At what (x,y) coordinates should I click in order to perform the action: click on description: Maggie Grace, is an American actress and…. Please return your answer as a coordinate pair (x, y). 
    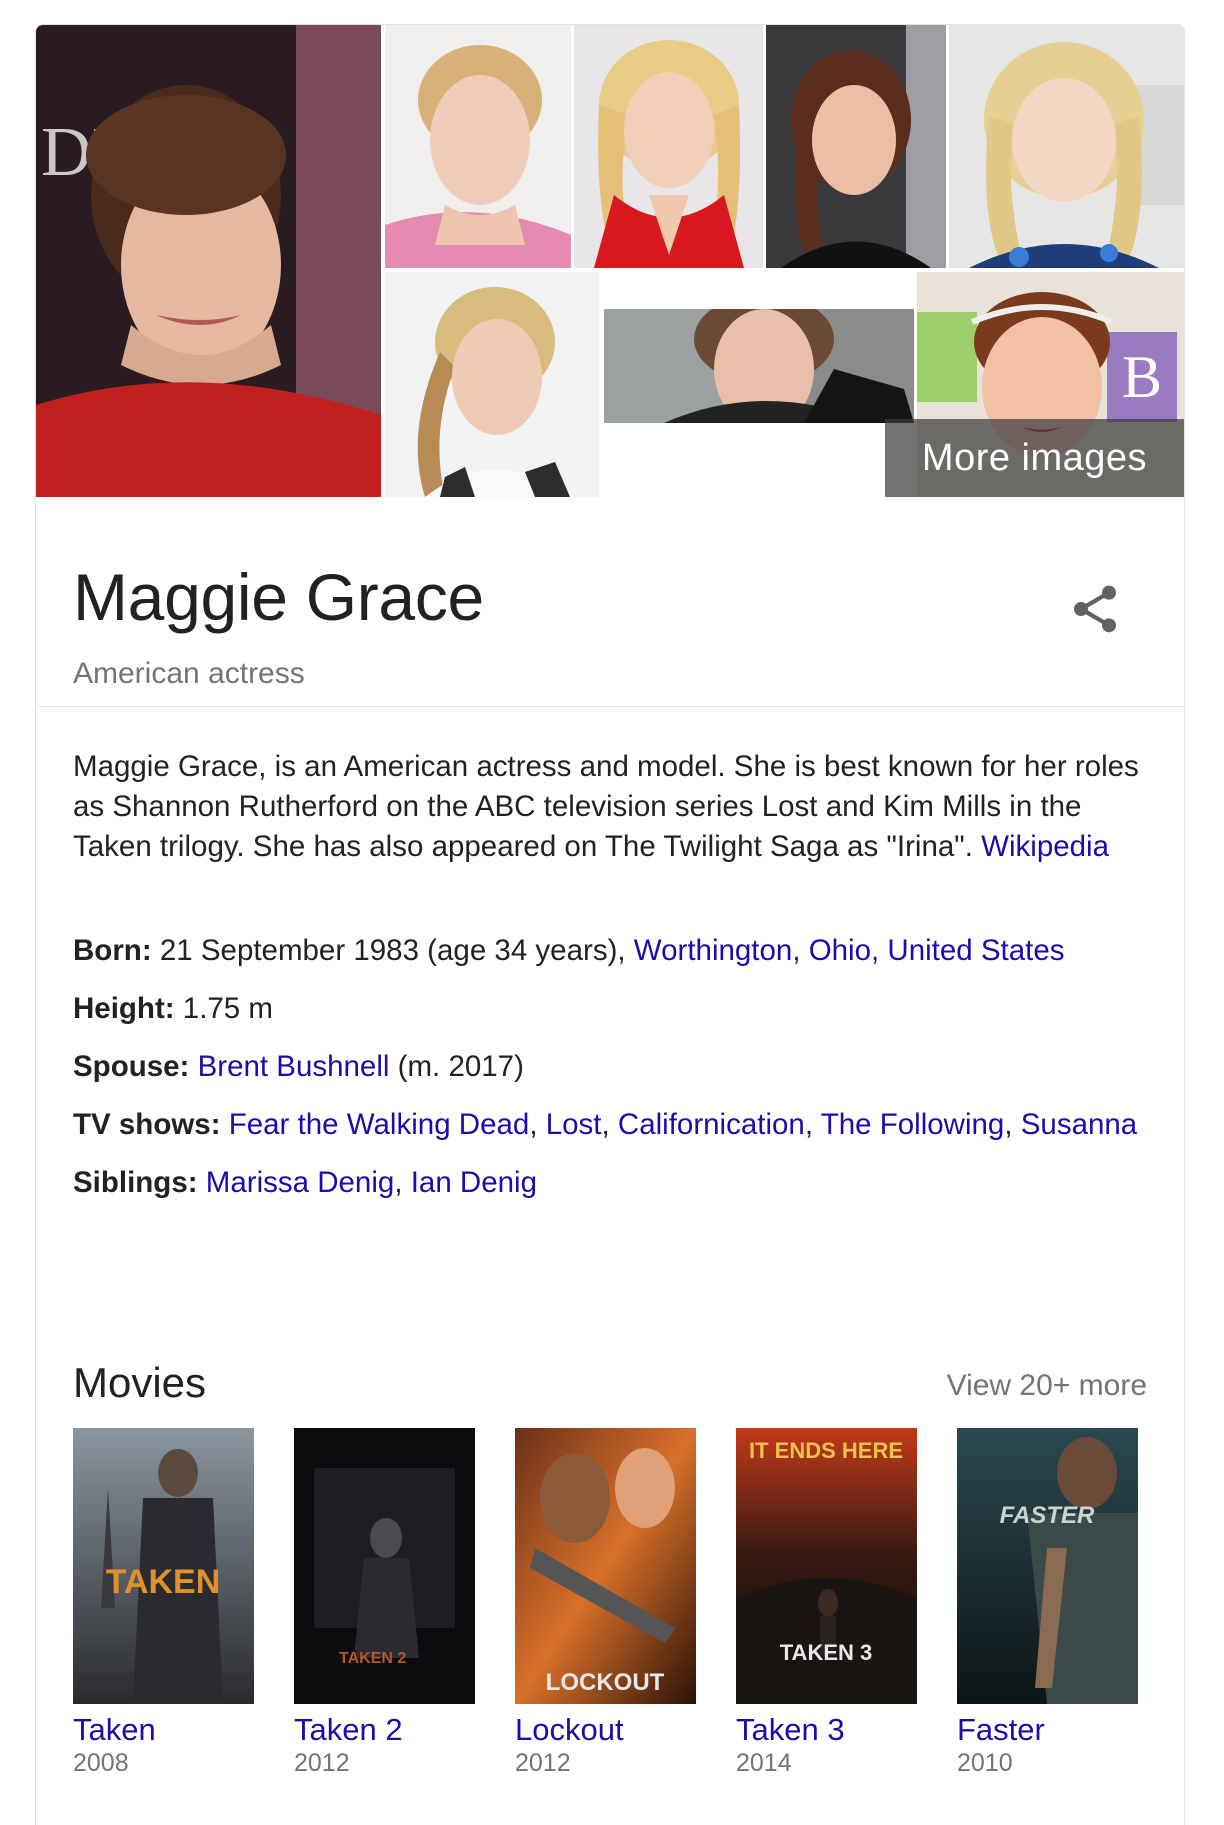
    Looking at the image, I should click on (613, 807).